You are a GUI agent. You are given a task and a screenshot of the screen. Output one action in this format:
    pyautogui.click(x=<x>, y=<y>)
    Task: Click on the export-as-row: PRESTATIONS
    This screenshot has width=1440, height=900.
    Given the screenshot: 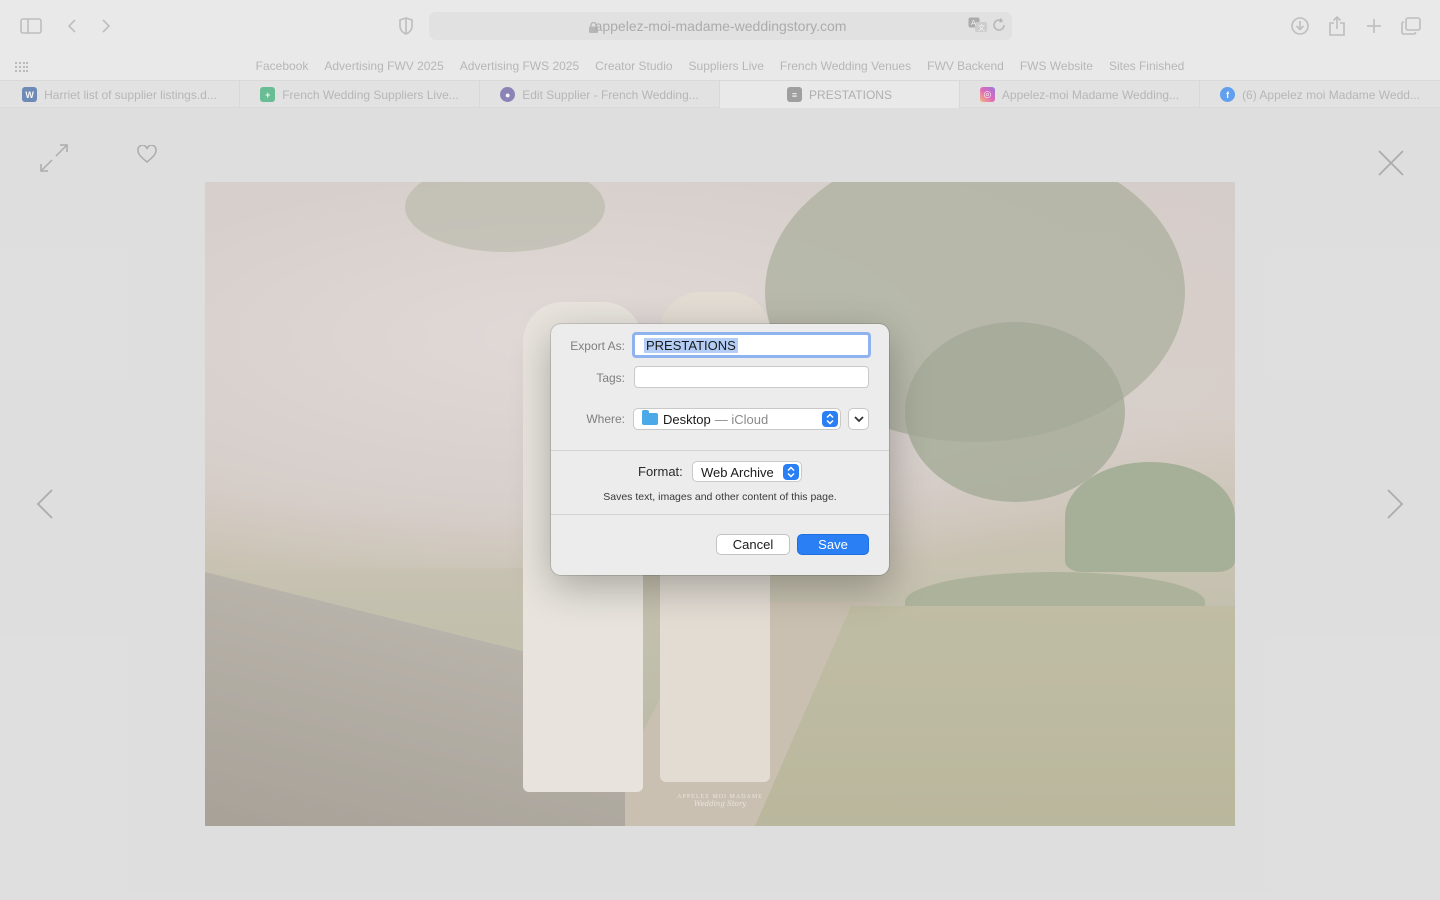 What is the action you would take?
    pyautogui.click(x=720, y=345)
    